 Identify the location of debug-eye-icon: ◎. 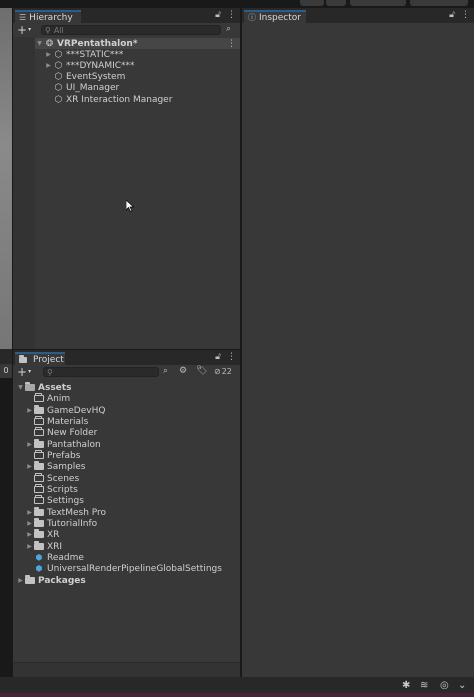
(444, 685).